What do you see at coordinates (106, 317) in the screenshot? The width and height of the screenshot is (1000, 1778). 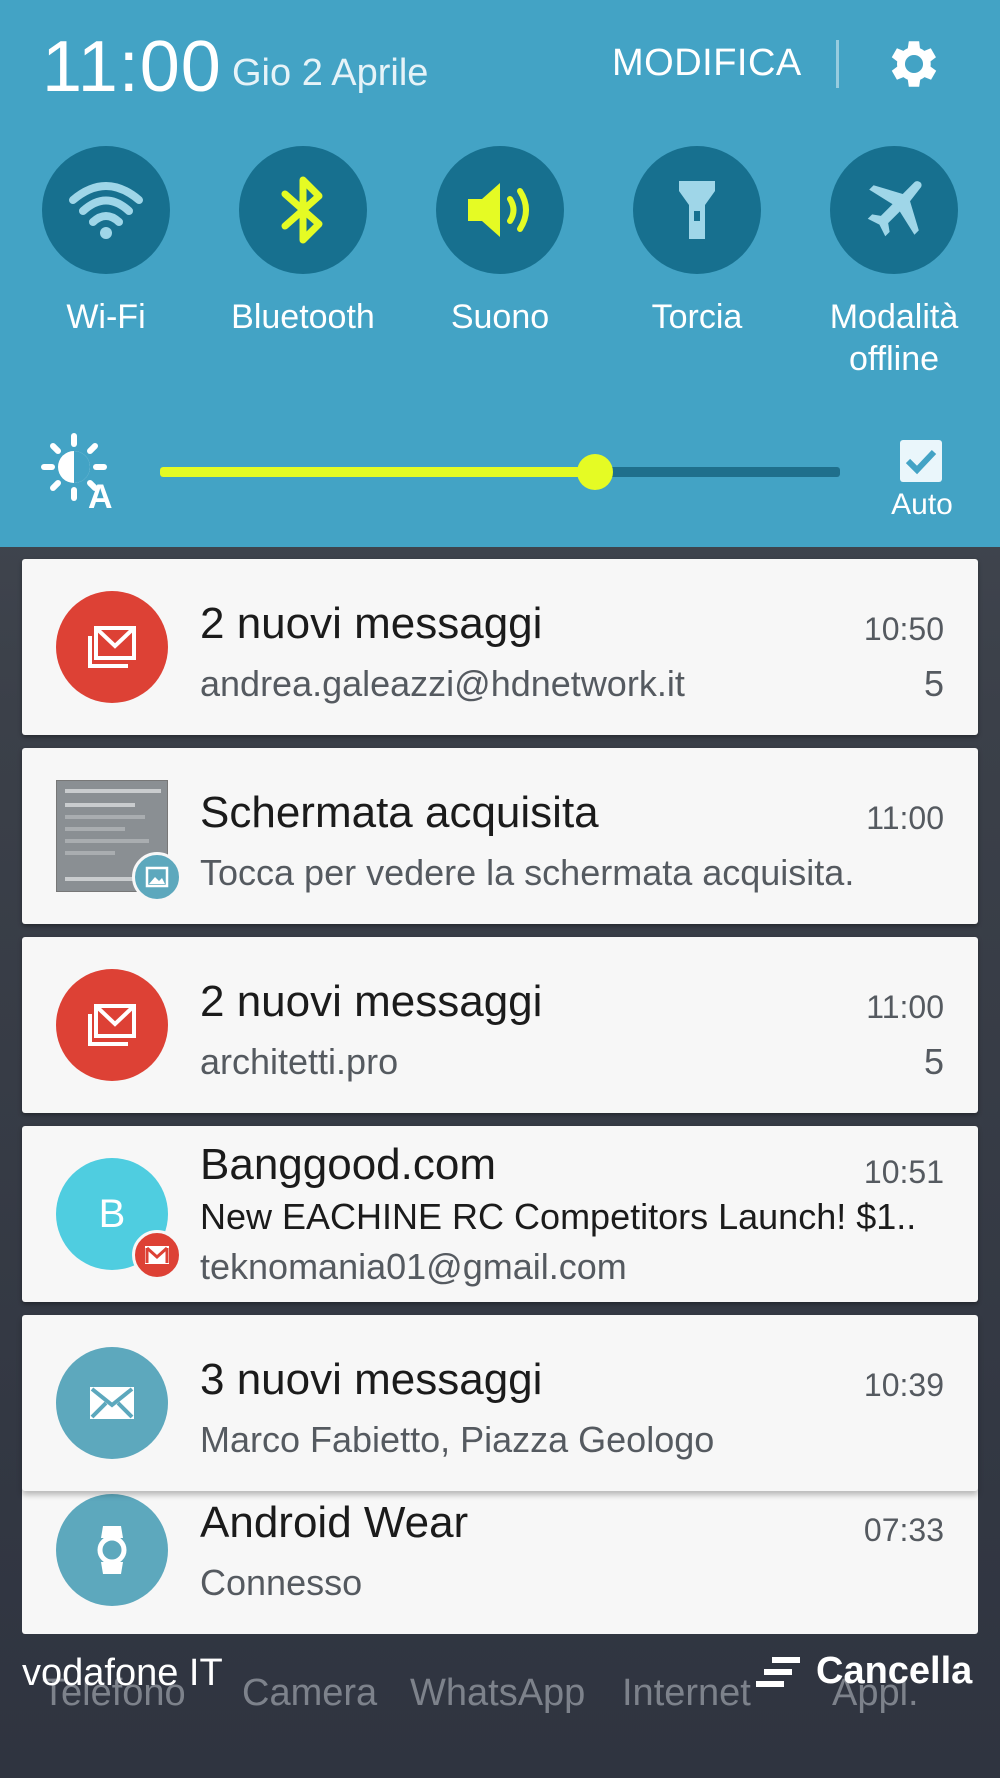 I see `toggle-label: Wi-Fi` at bounding box center [106, 317].